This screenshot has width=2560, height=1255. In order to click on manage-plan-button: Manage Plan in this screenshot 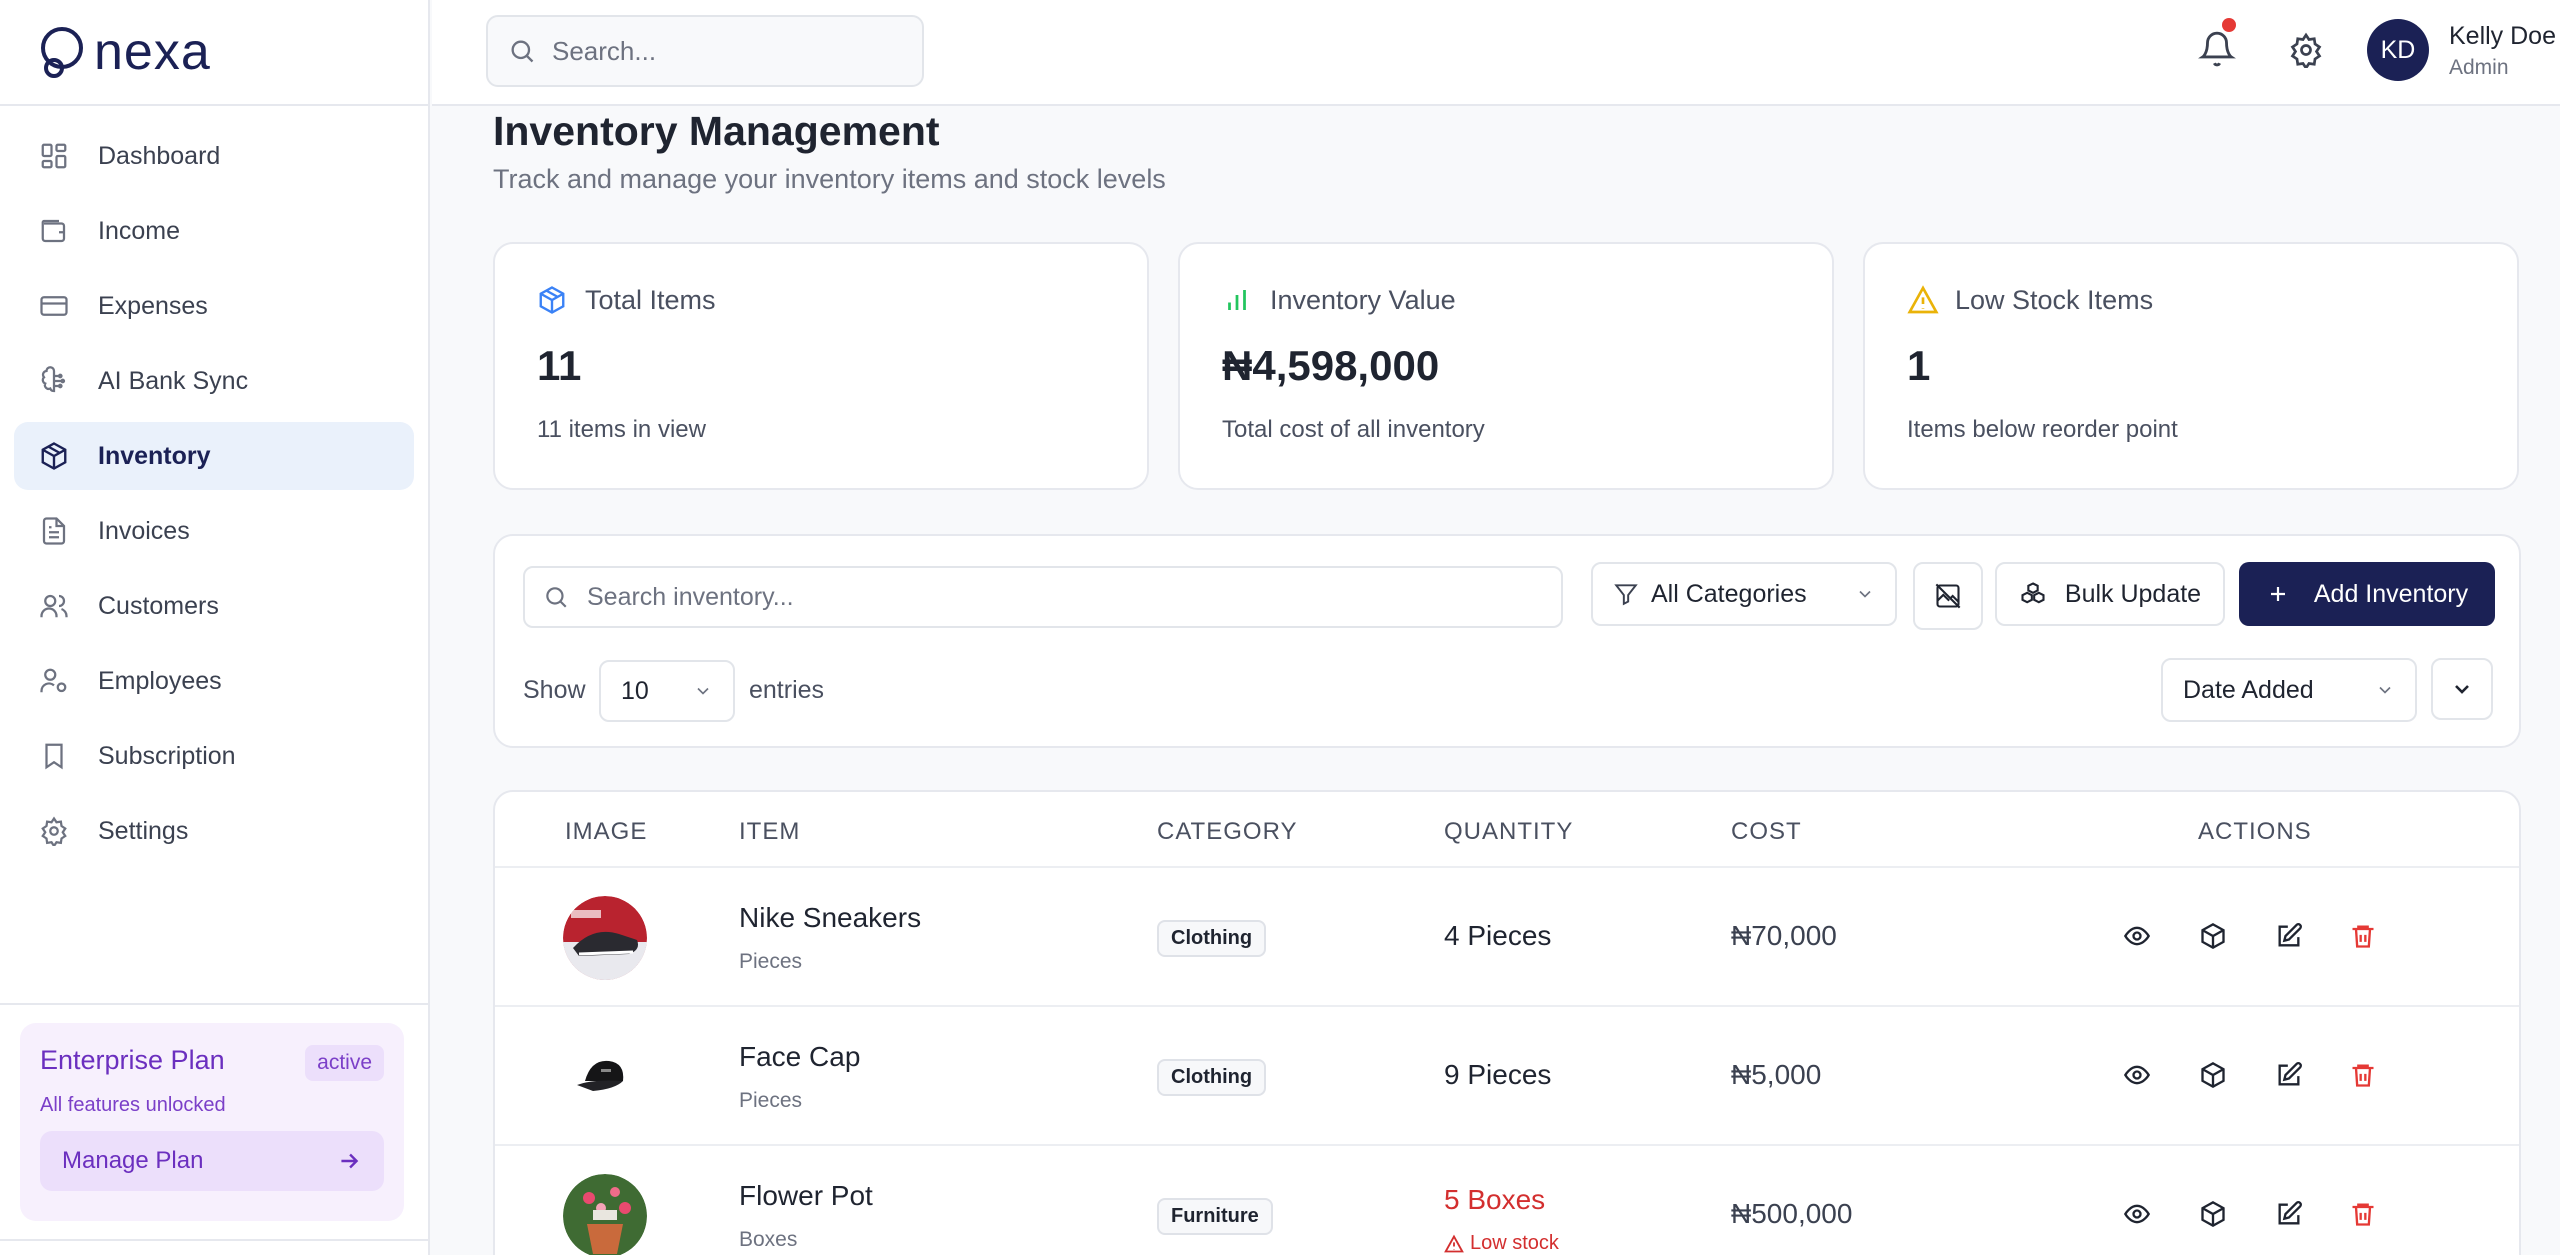, I will do `click(212, 1161)`.